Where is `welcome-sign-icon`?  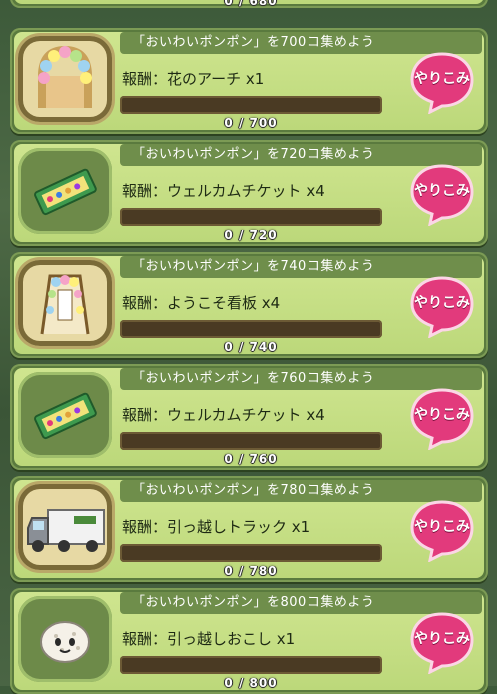
welcome-sign-icon is located at coordinates (65, 304).